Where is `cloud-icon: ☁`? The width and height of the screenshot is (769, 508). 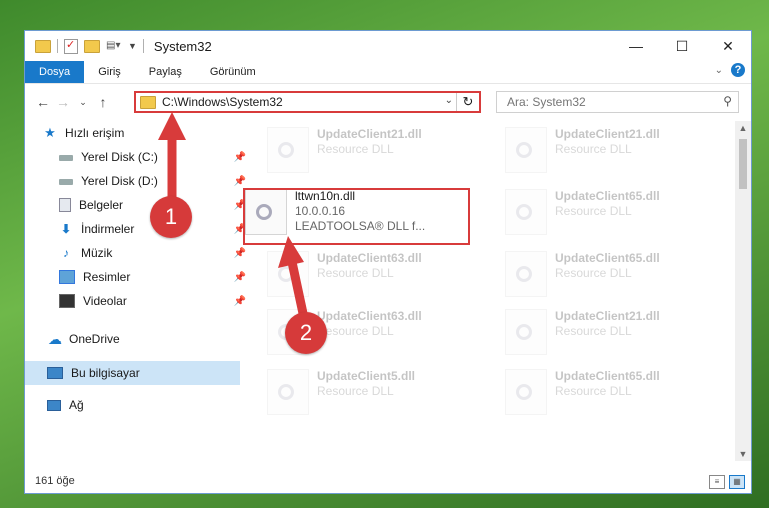 cloud-icon: ☁ is located at coordinates (55, 338).